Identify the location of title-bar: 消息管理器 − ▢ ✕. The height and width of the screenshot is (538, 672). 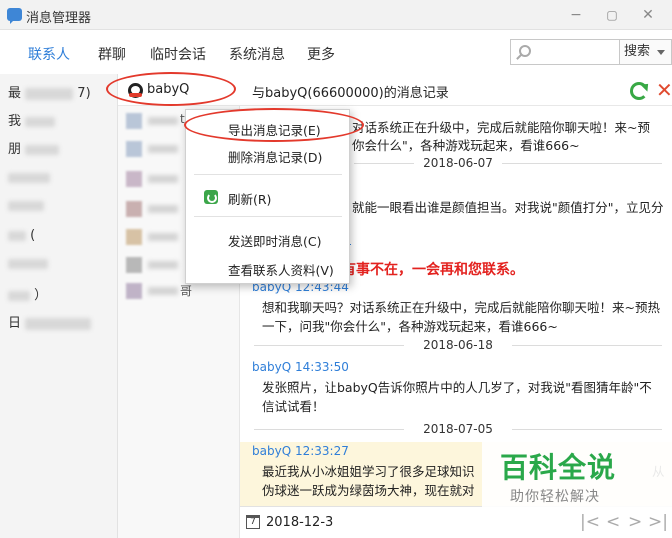
(336, 15).